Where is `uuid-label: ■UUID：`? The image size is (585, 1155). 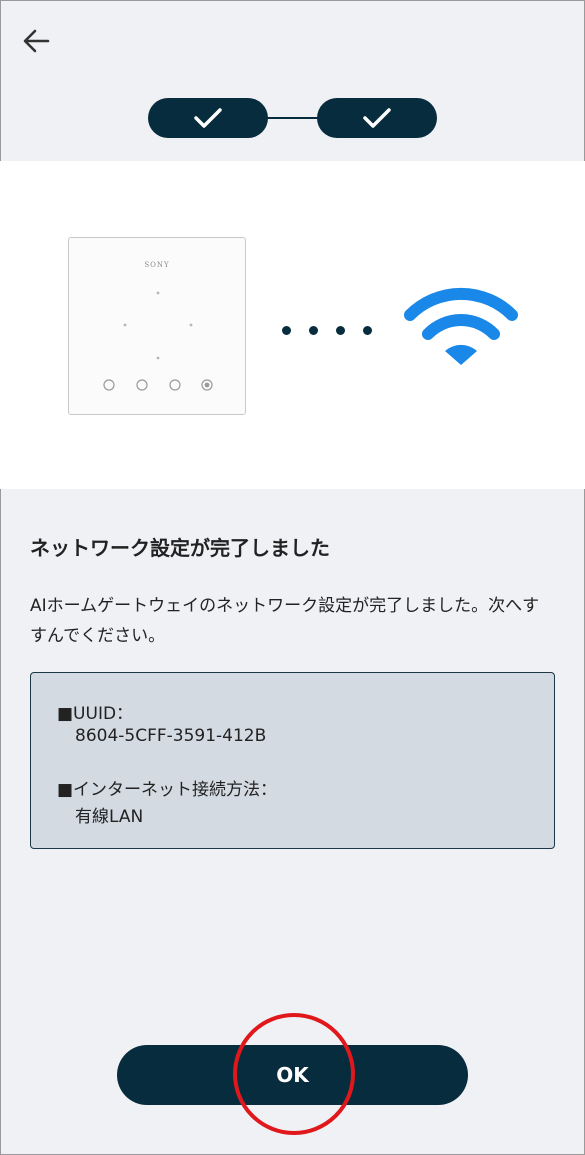
uuid-label: ■UUID： is located at coordinates (95, 714).